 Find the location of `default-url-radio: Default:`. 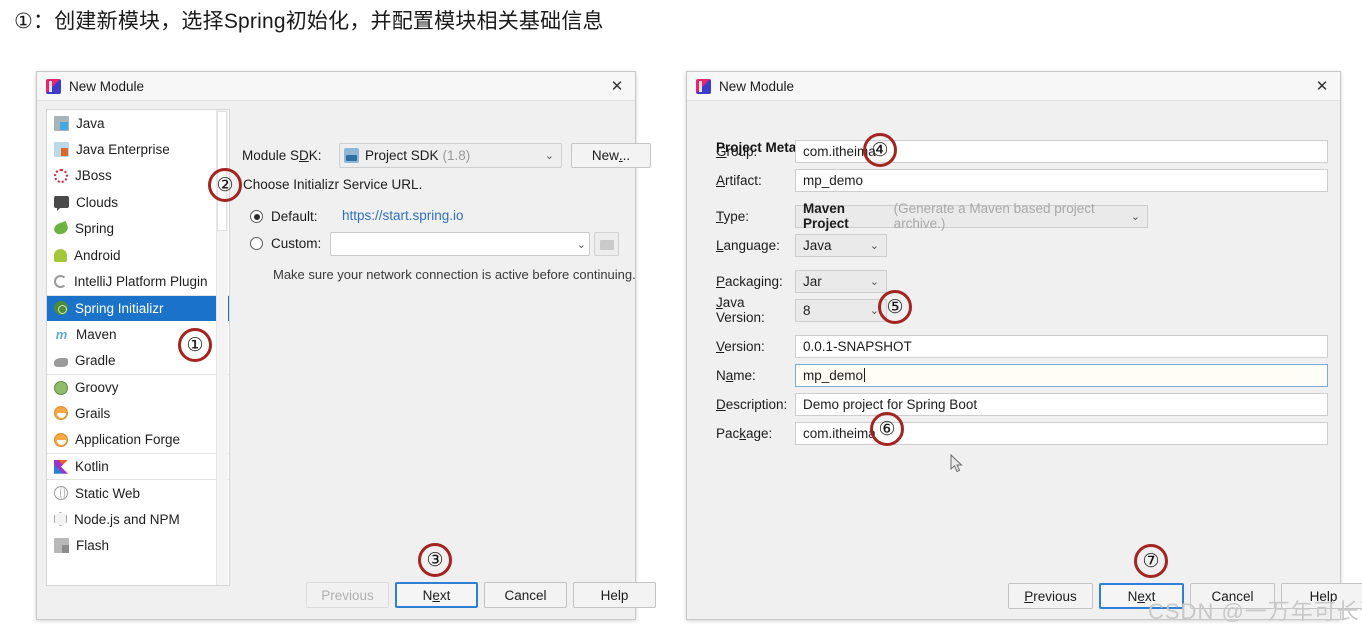

default-url-radio: Default: is located at coordinates (284, 216).